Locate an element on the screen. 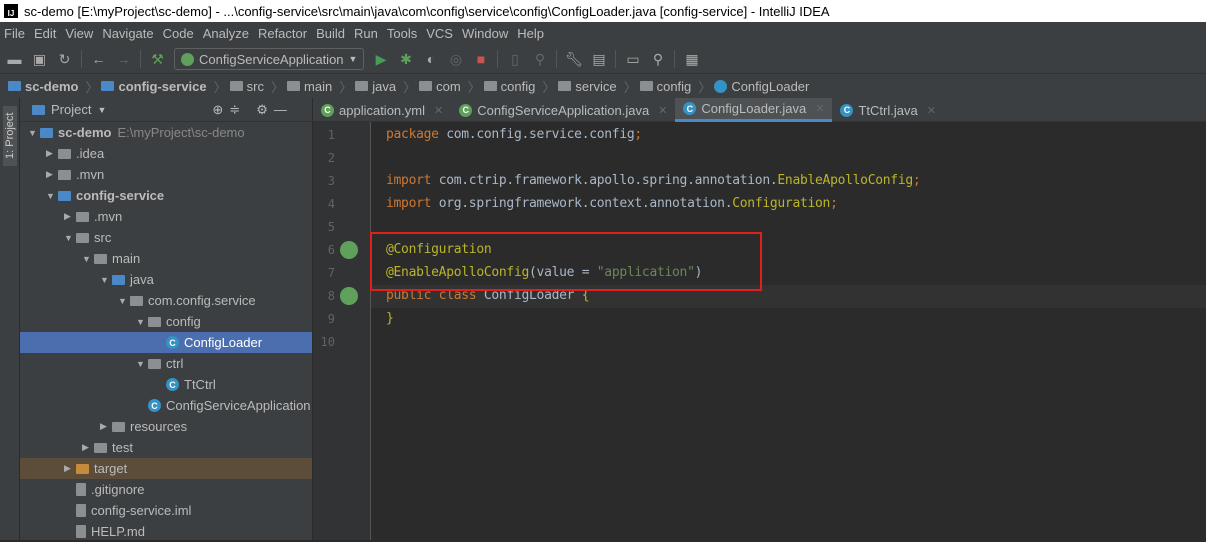 This screenshot has width=1206, height=542. debug-icon: ✱ is located at coordinates (405, 59).